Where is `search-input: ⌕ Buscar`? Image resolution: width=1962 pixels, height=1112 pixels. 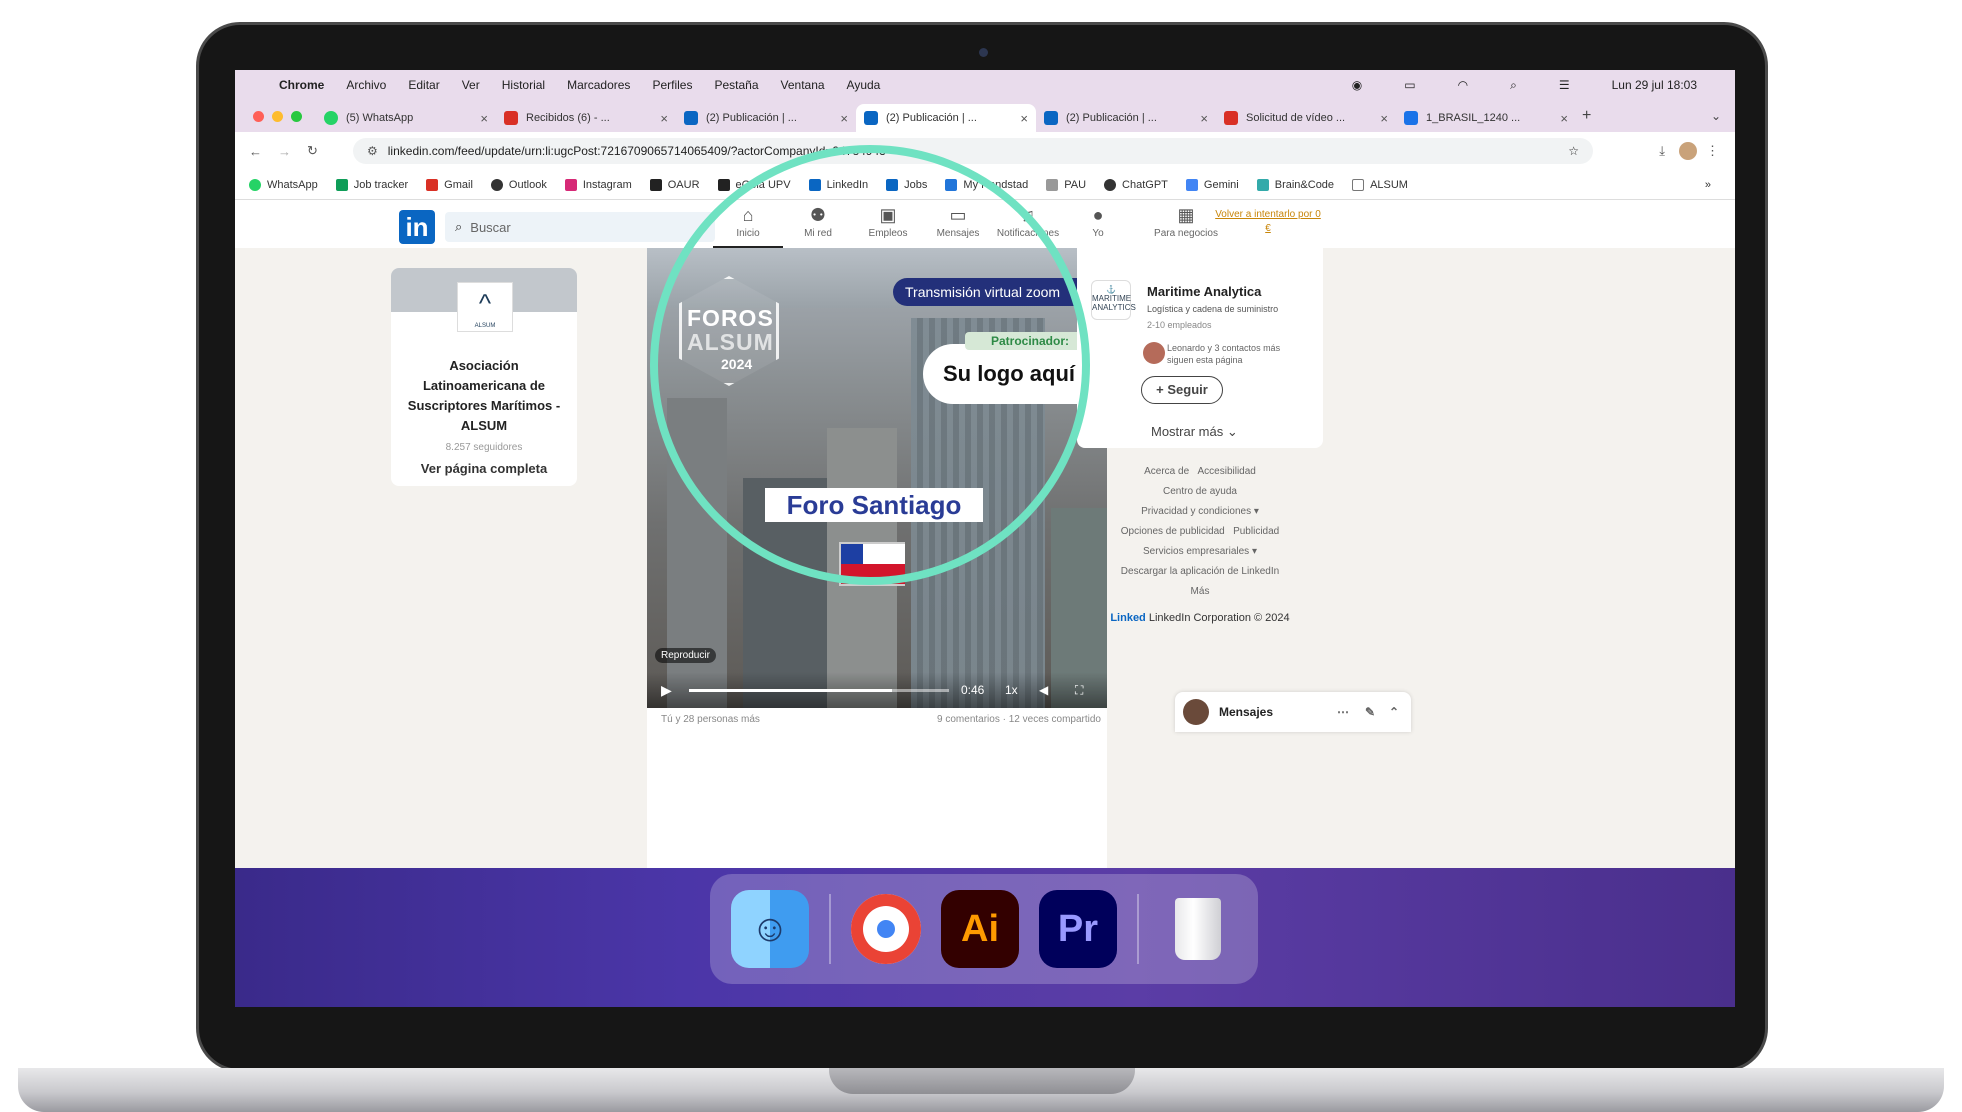
search-input: ⌕ Buscar is located at coordinates (580, 227).